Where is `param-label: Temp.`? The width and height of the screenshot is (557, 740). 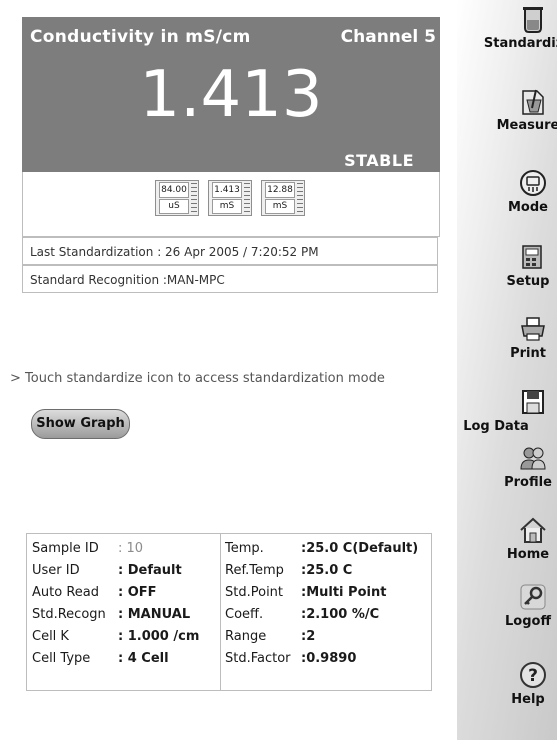
param-label: Temp. is located at coordinates (244, 548).